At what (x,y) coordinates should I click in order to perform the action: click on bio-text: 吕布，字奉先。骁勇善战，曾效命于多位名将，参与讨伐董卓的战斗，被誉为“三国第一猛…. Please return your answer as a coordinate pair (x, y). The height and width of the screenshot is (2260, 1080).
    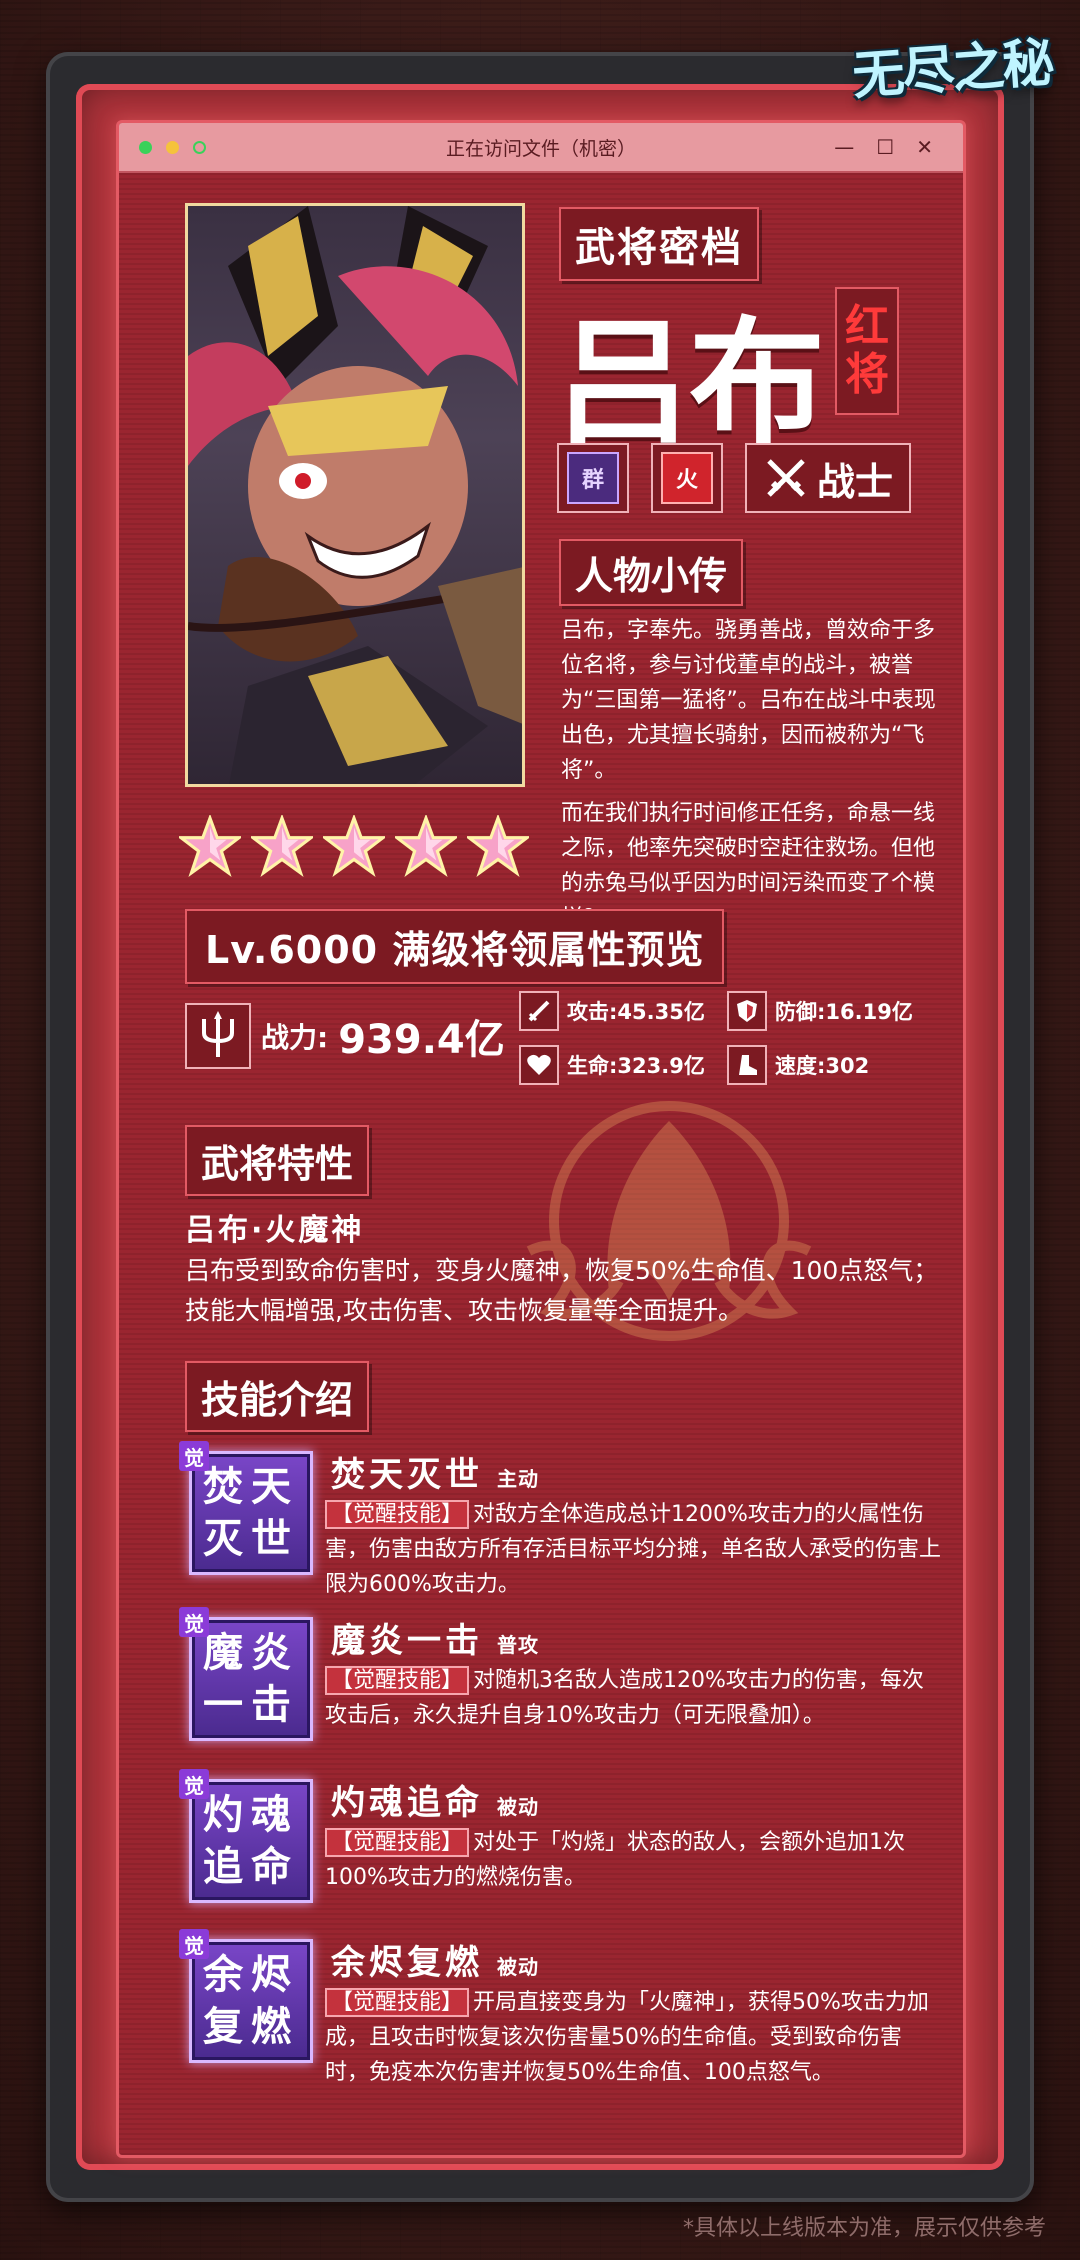
    Looking at the image, I should click on (751, 778).